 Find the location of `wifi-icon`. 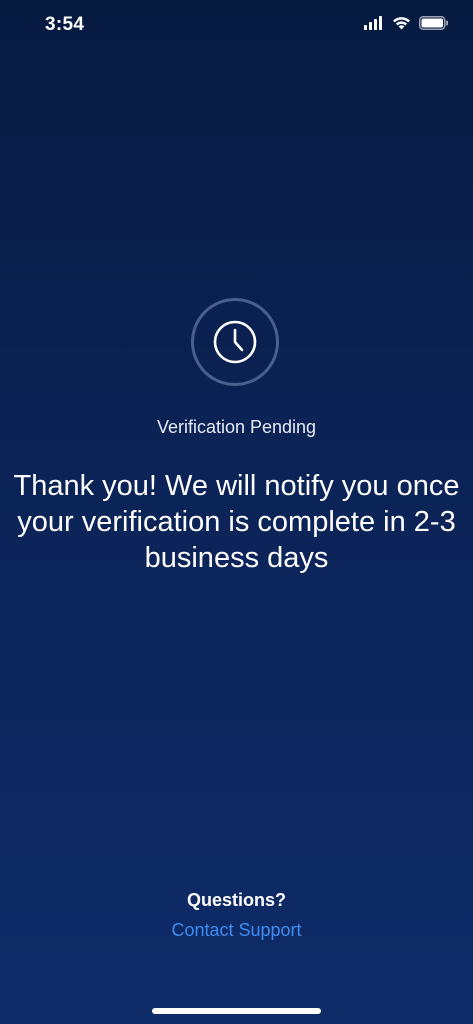

wifi-icon is located at coordinates (401, 23).